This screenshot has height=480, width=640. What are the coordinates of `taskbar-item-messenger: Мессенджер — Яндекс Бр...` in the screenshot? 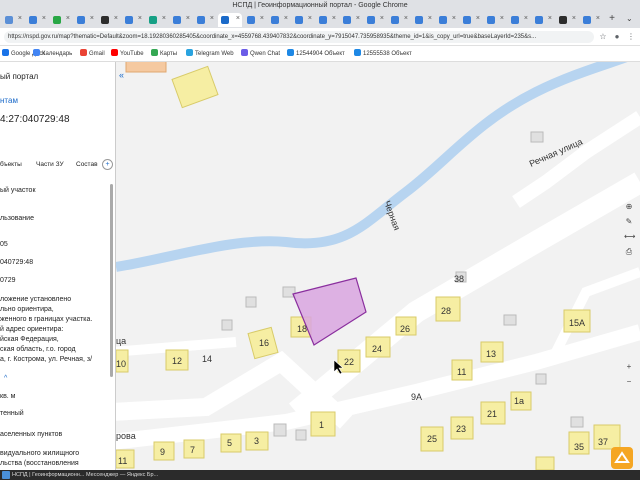 It's located at (122, 475).